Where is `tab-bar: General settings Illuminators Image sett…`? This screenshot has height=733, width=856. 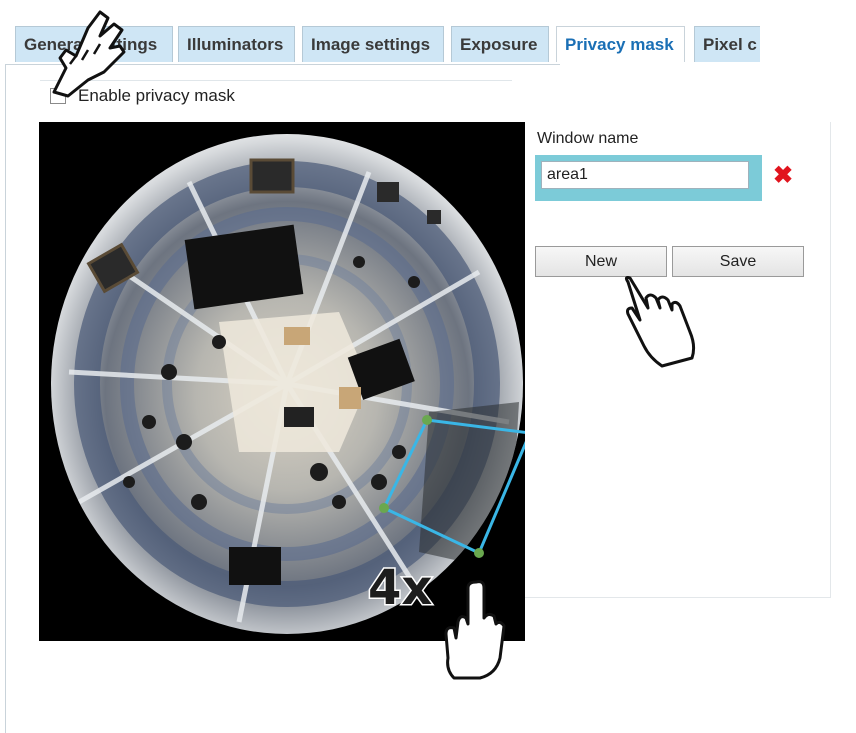
tab-bar: General settings Illuminators Image sett… is located at coordinates (428, 32).